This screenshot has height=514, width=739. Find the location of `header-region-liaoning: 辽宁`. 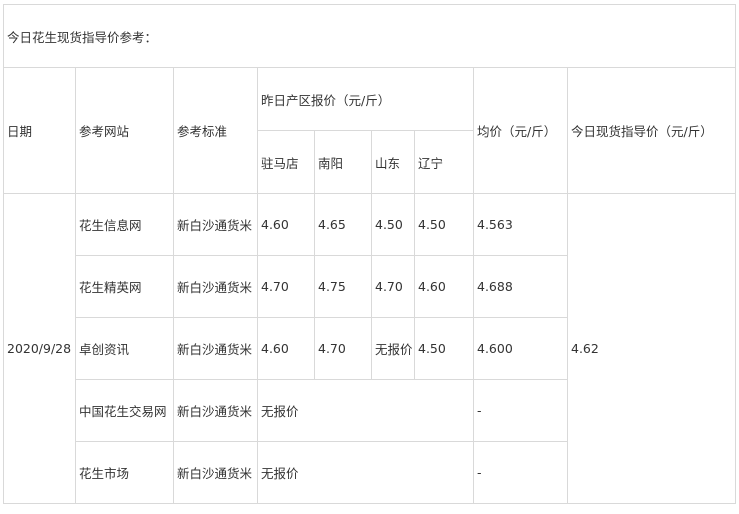

header-region-liaoning: 辽宁 is located at coordinates (444, 162).